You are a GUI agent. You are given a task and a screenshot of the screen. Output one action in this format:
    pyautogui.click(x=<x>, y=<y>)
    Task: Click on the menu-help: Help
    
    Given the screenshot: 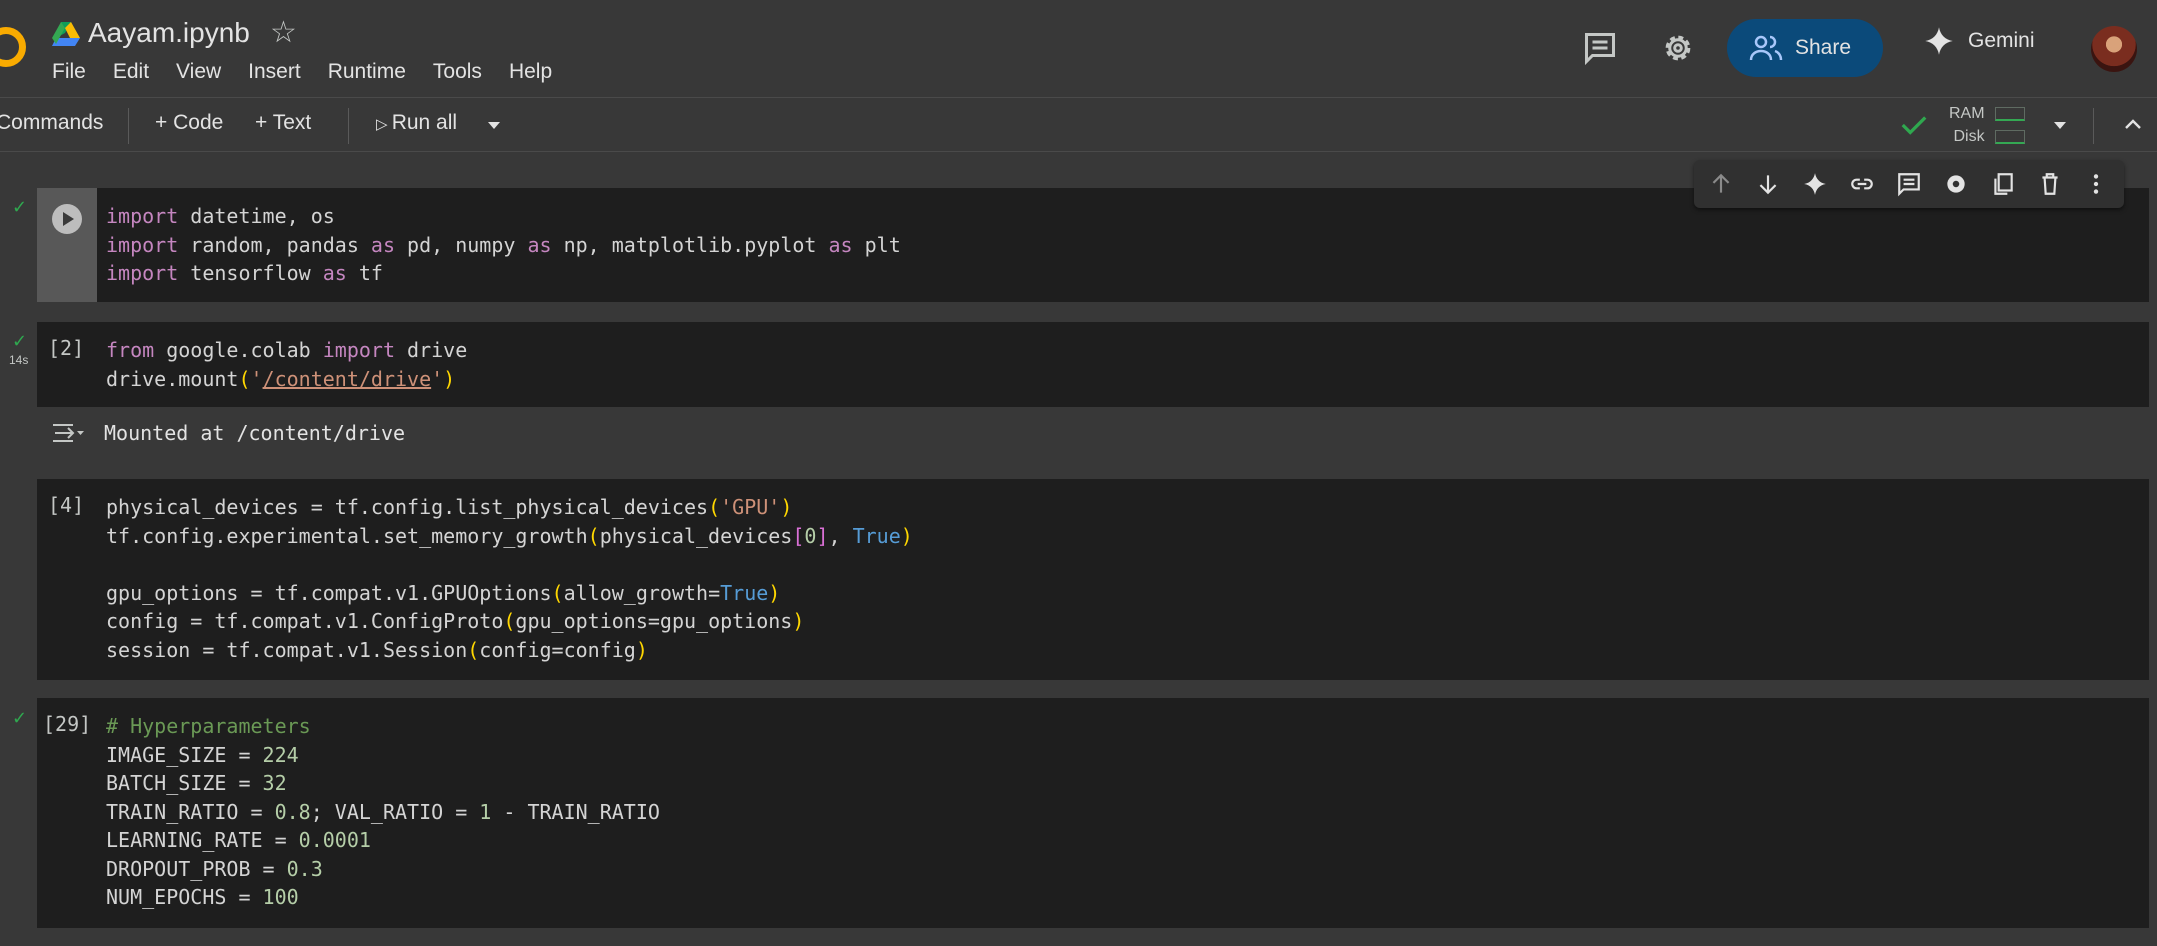 What is the action you would take?
    pyautogui.click(x=530, y=72)
    